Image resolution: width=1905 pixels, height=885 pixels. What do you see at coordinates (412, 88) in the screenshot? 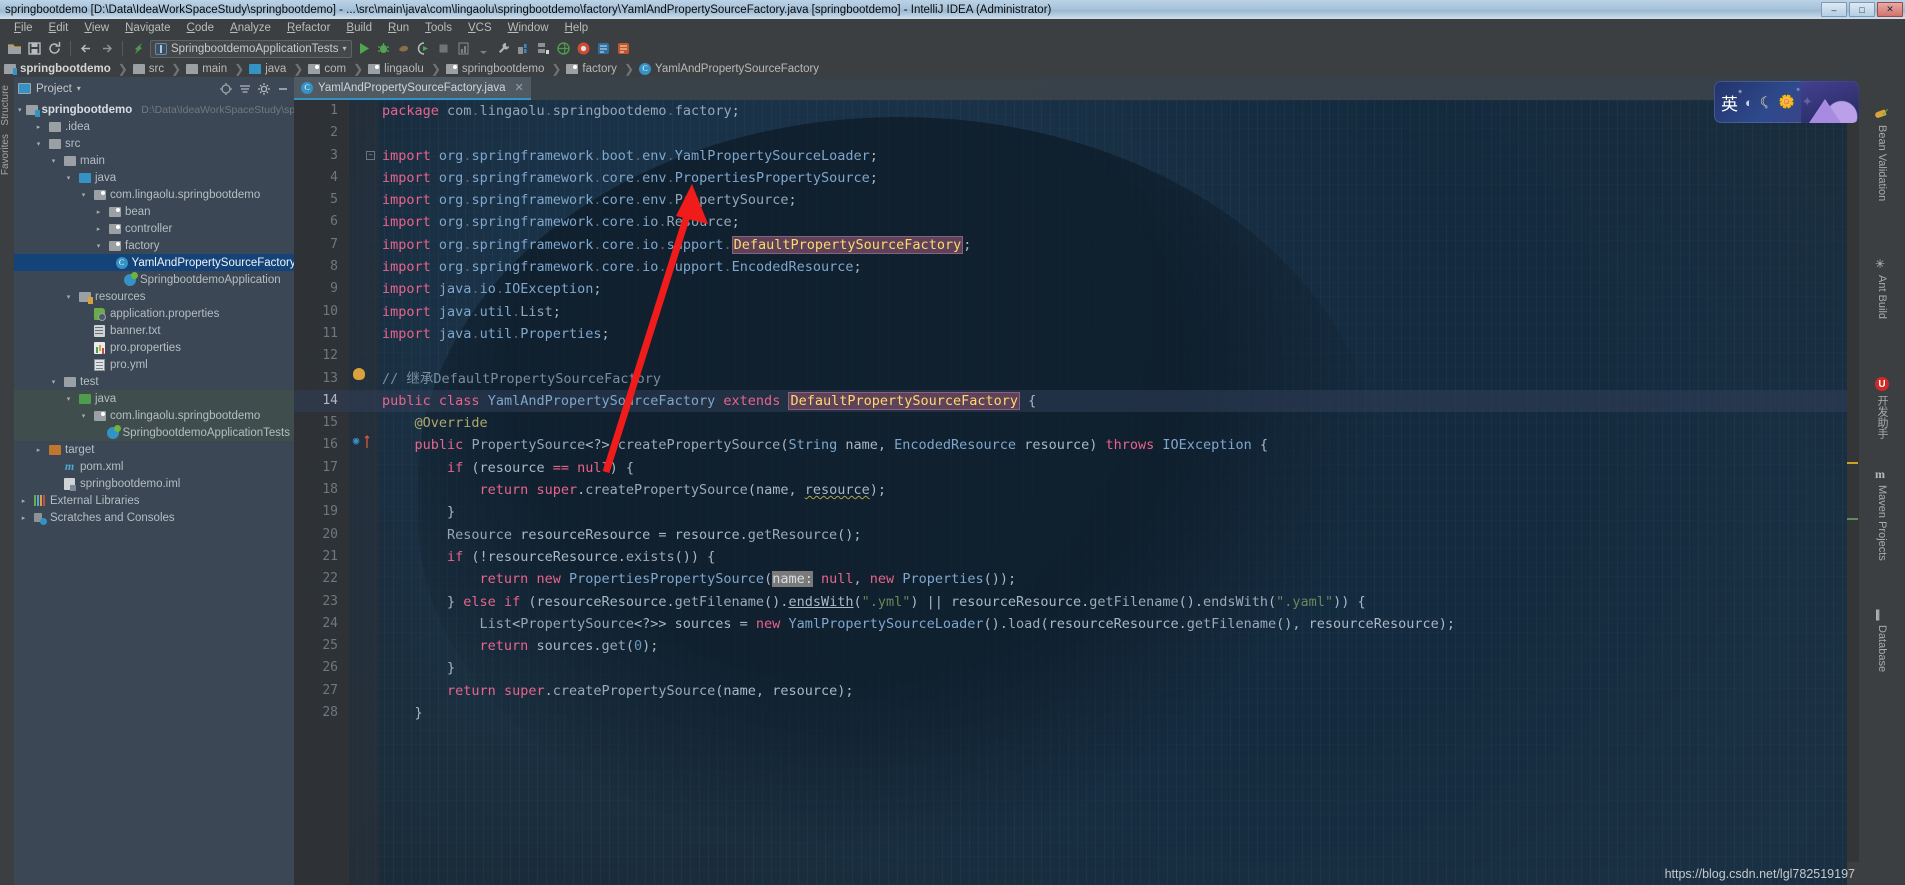
I see `tab-yamlandpropertysourcefactory: C YamlAndPropertySourceFactory.java ✕` at bounding box center [412, 88].